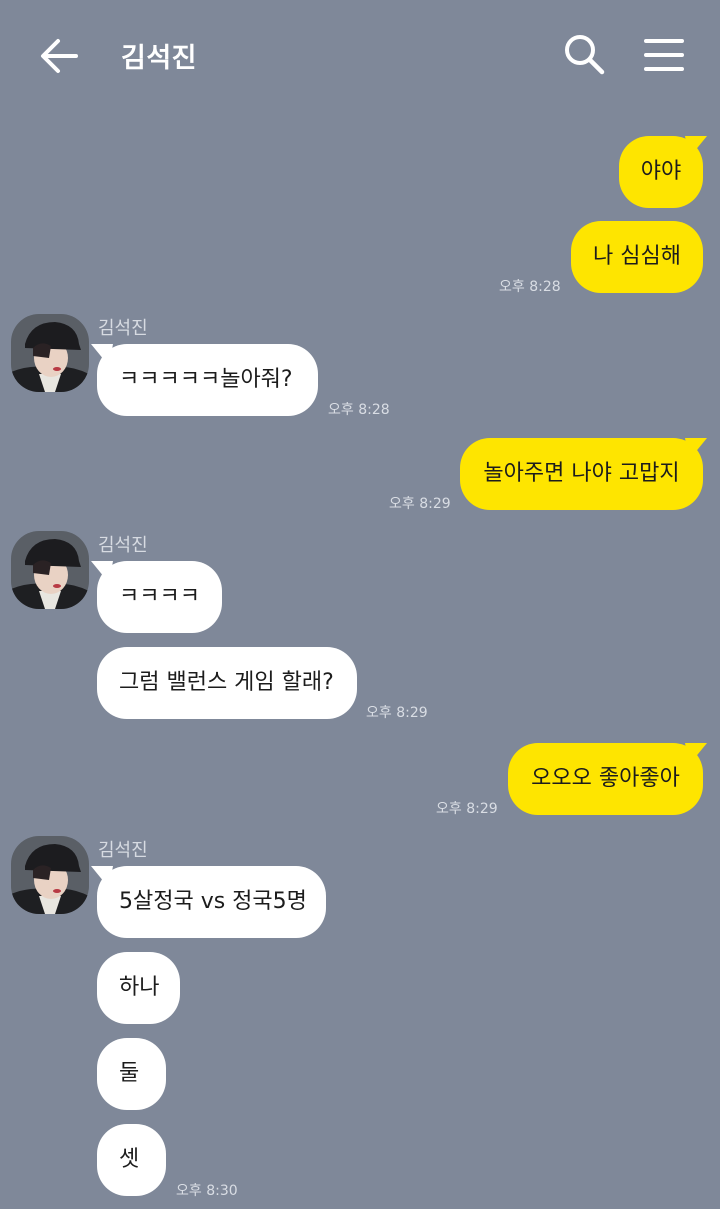 This screenshot has height=1209, width=720. I want to click on their-message-bubble: 그럼 밸런스 게임 할래?, so click(227, 683).